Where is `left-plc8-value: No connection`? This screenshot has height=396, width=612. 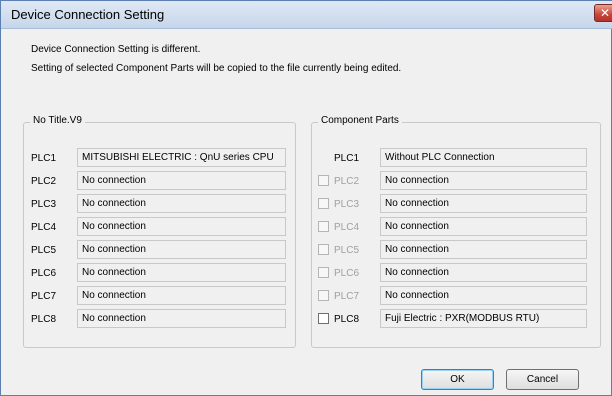
left-plc8-value: No connection is located at coordinates (181, 318).